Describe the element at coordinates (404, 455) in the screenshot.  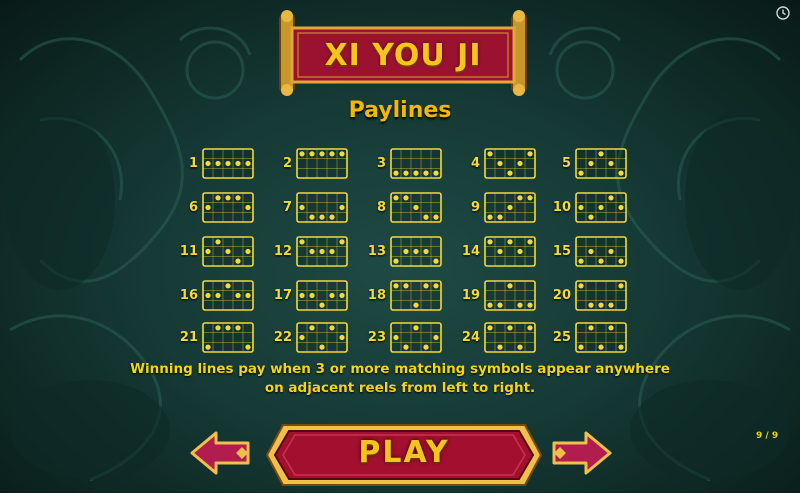
I see `play-button: PLAY` at that location.